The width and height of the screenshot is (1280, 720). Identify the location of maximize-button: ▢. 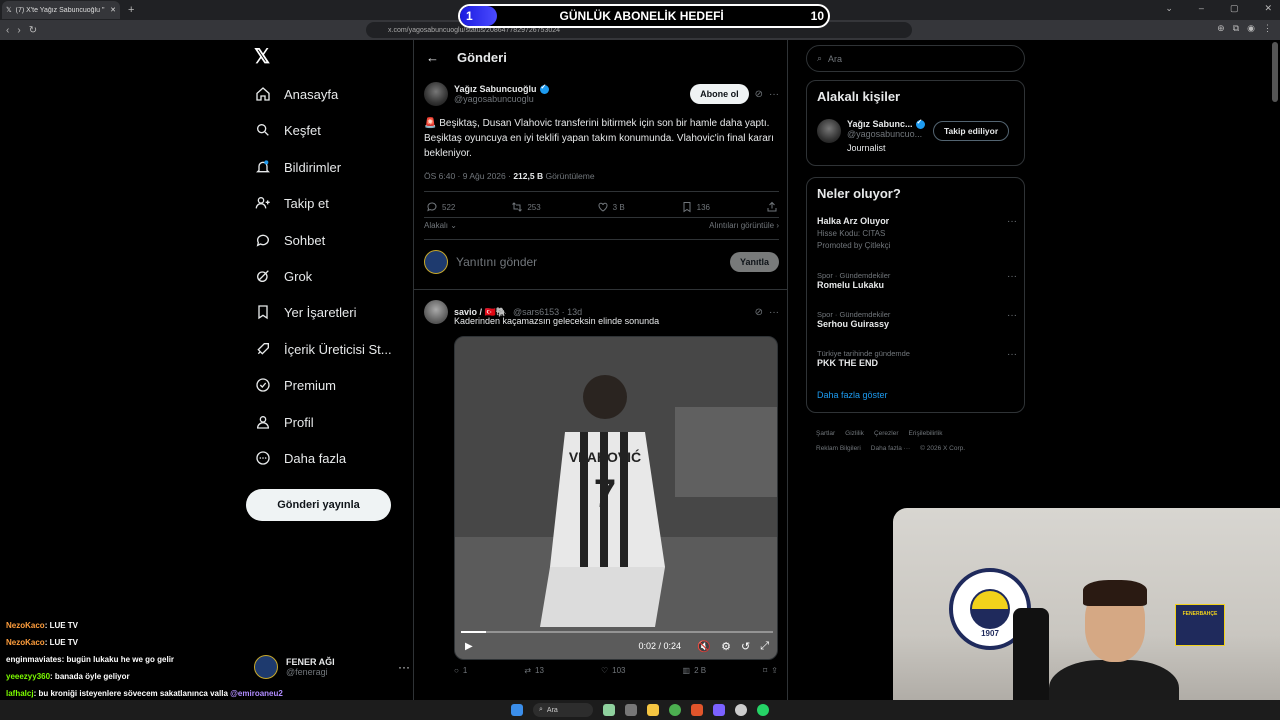
(1234, 8).